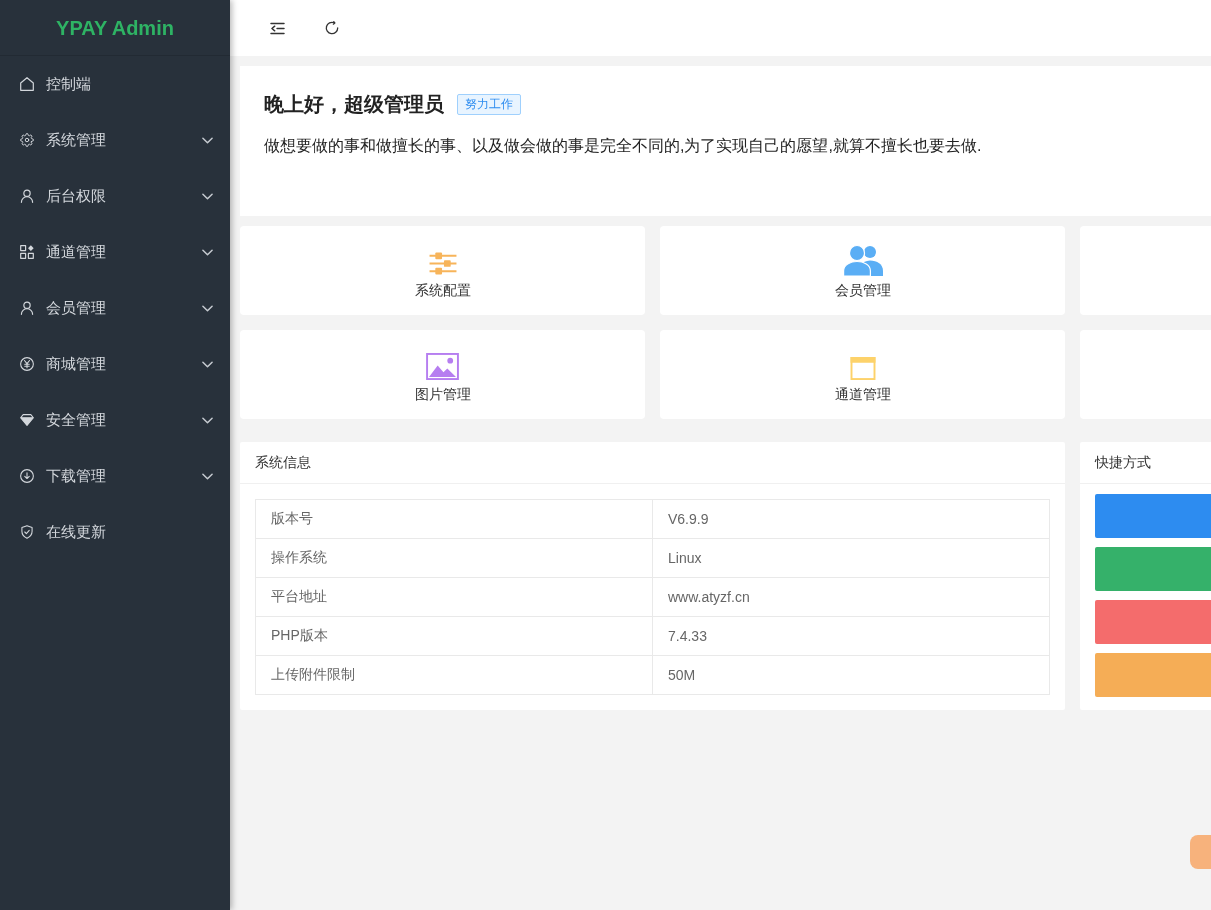  I want to click on sidebar-item: 后台权限, so click(115, 196).